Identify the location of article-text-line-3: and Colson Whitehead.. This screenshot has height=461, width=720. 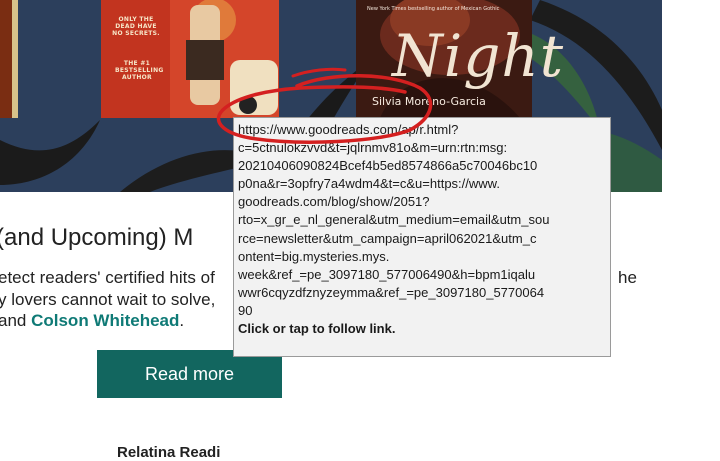
(92, 321).